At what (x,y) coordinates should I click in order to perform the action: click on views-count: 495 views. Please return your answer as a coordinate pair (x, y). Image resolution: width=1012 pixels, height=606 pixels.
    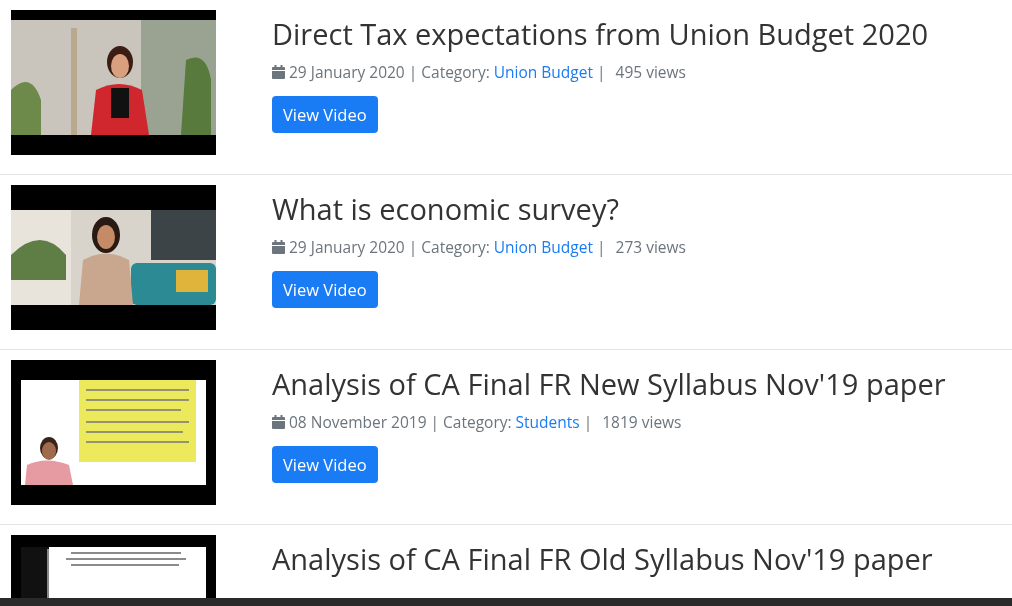
    Looking at the image, I should click on (650, 72).